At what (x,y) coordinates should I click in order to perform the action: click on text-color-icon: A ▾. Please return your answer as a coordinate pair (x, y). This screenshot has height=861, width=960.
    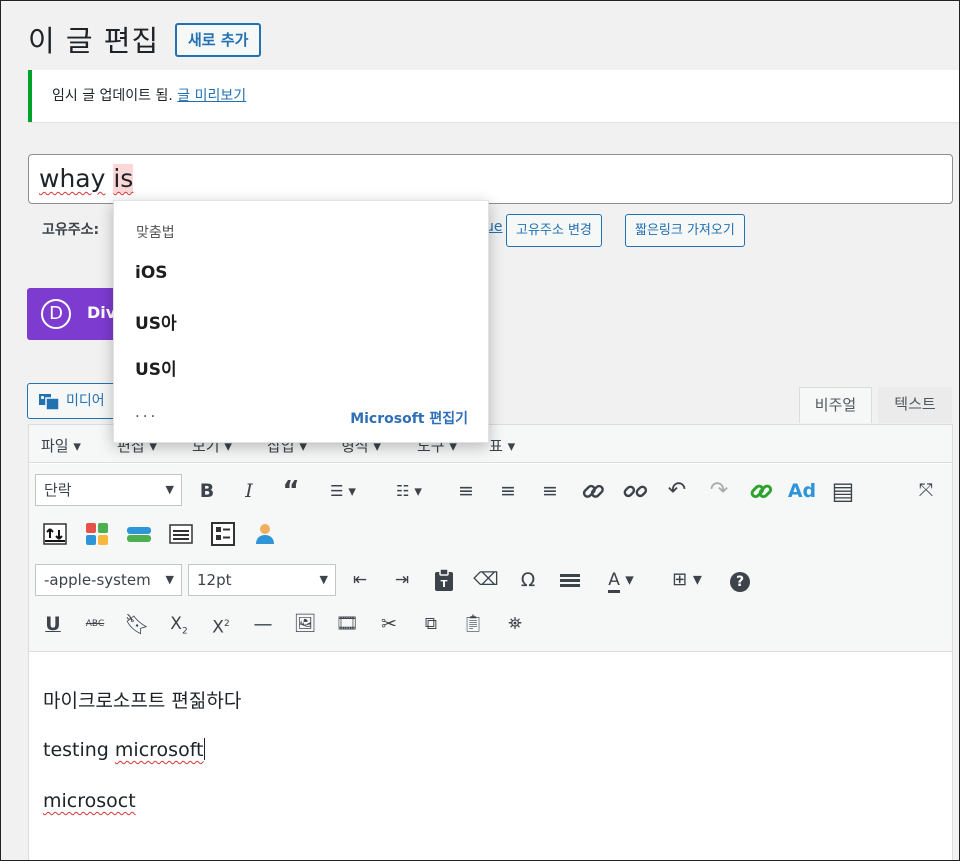
    Looking at the image, I should click on (621, 580).